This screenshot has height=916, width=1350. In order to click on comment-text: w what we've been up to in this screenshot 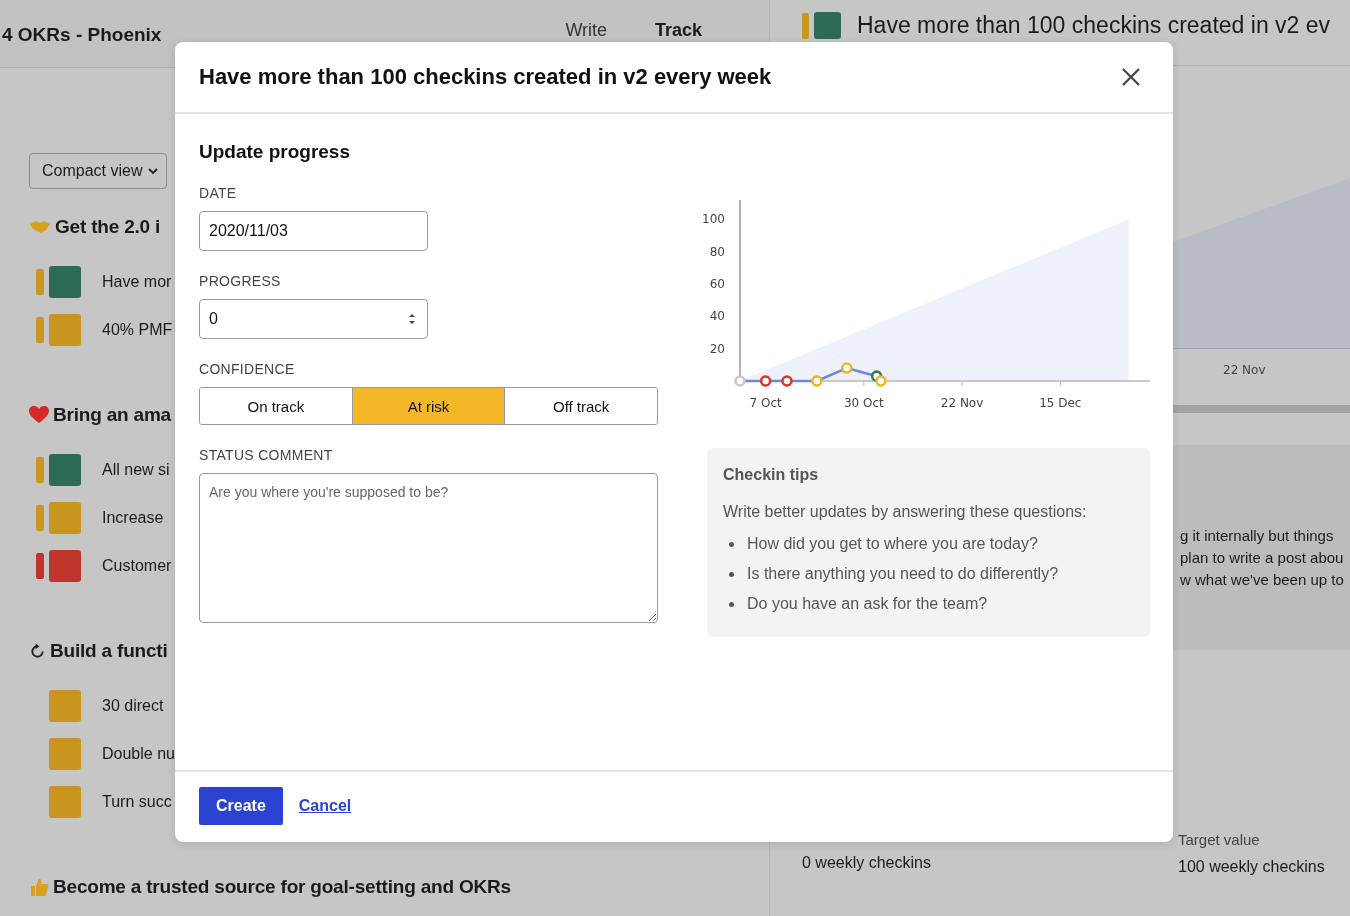, I will do `click(1262, 580)`.